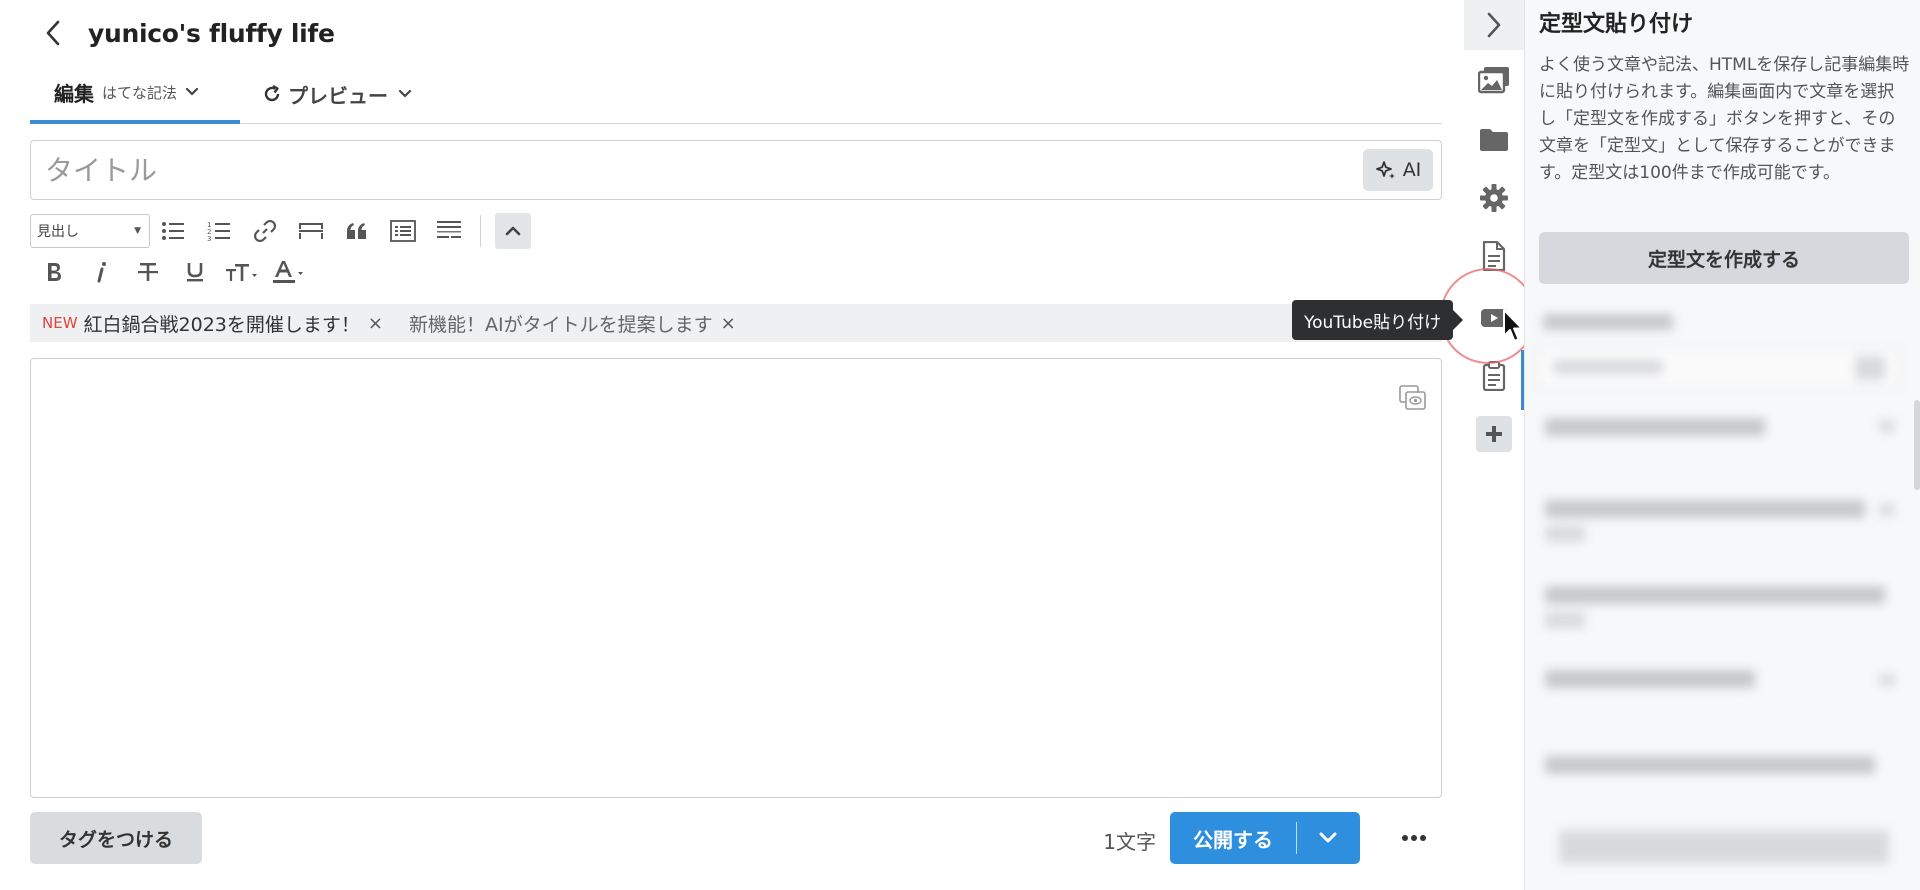 This screenshot has width=1920, height=890. What do you see at coordinates (209, 238) in the screenshot?
I see `svg-text: 3` at bounding box center [209, 238].